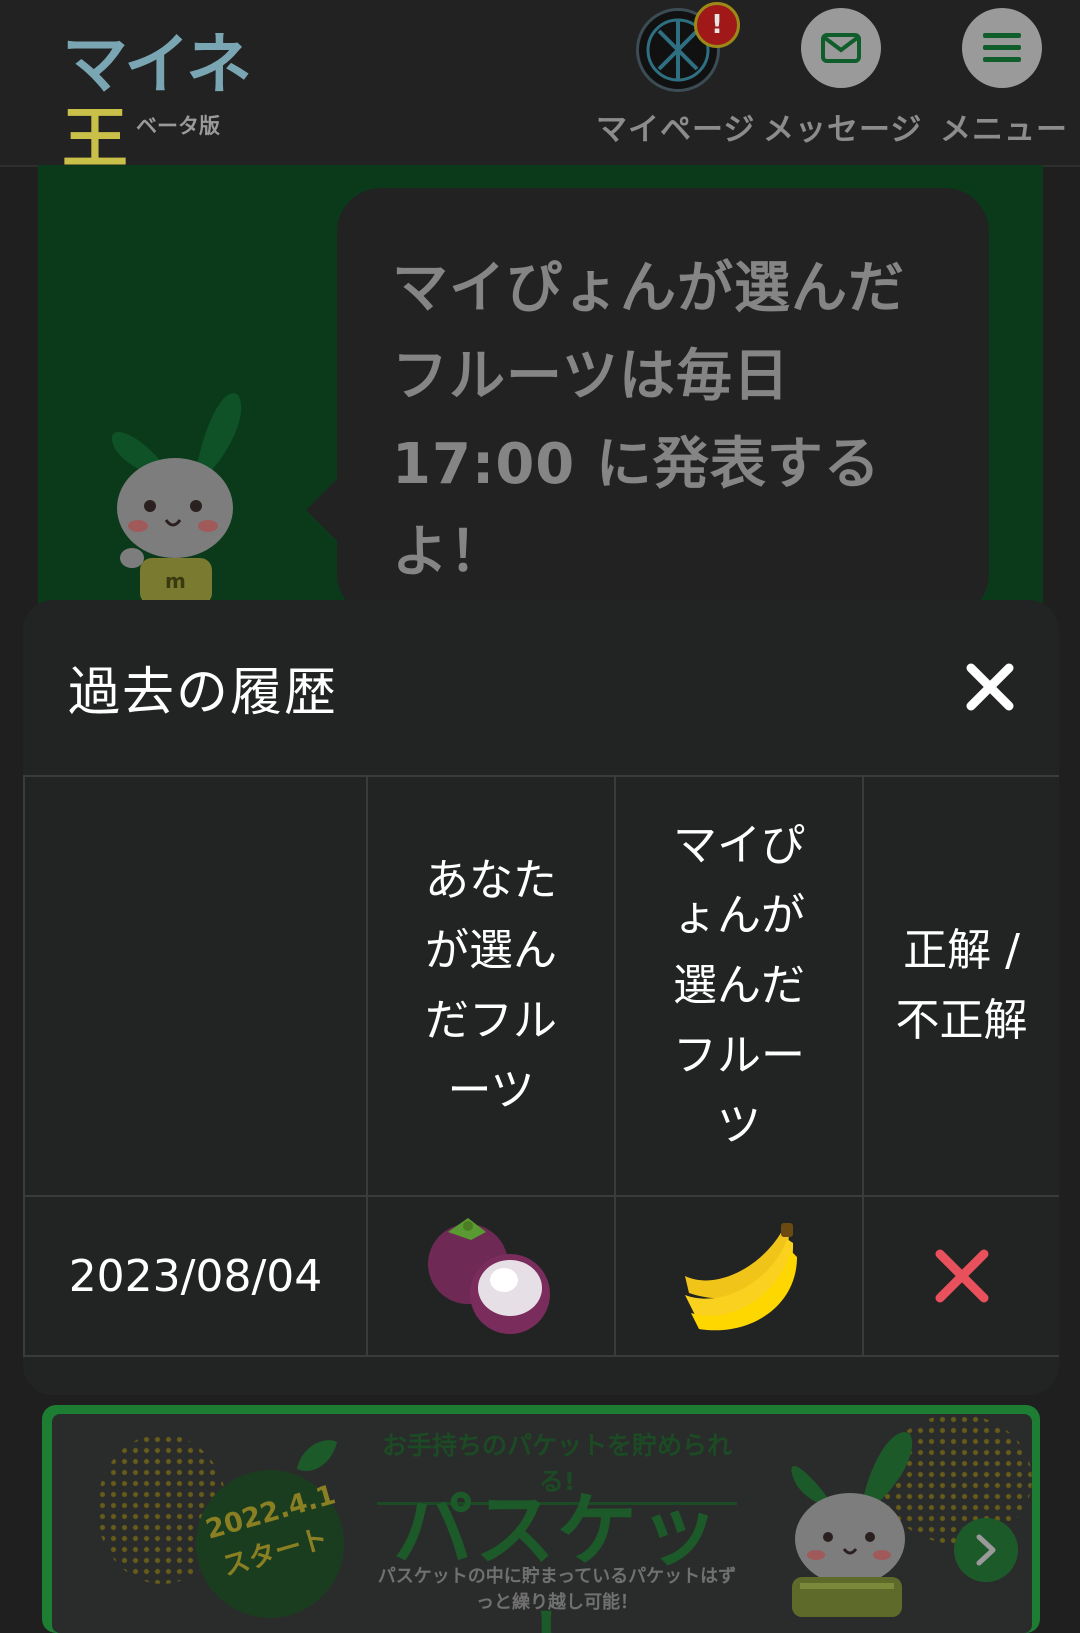  Describe the element at coordinates (842, 126) in the screenshot. I see `message-label: メッセージ` at that location.